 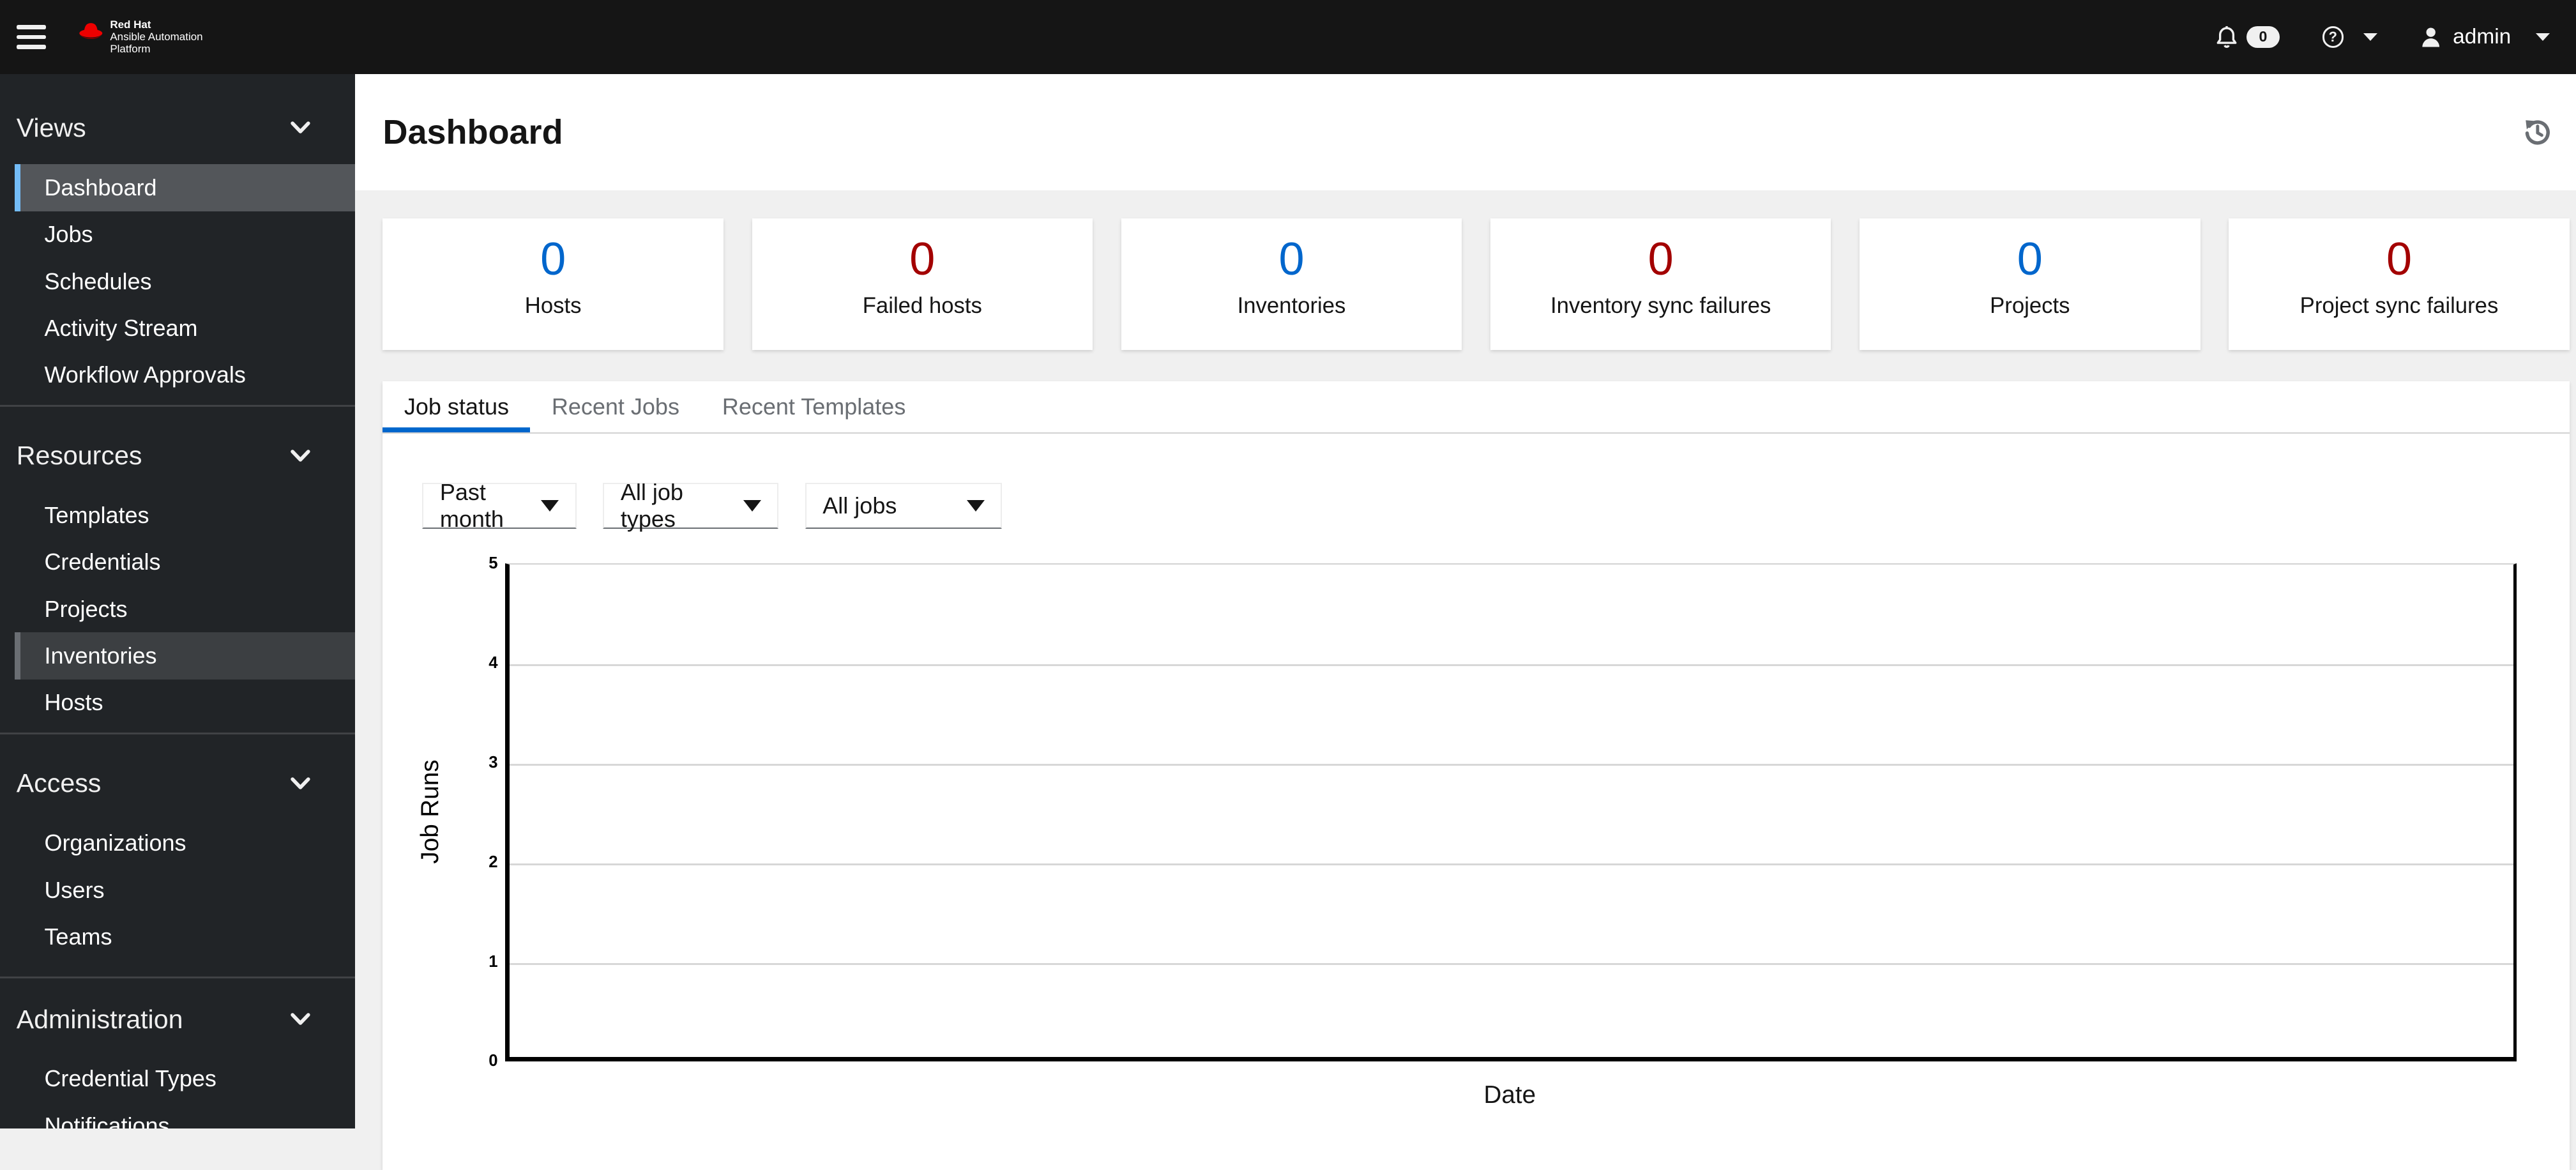 I want to click on sidebar-item-projects: Projects, so click(x=185, y=609).